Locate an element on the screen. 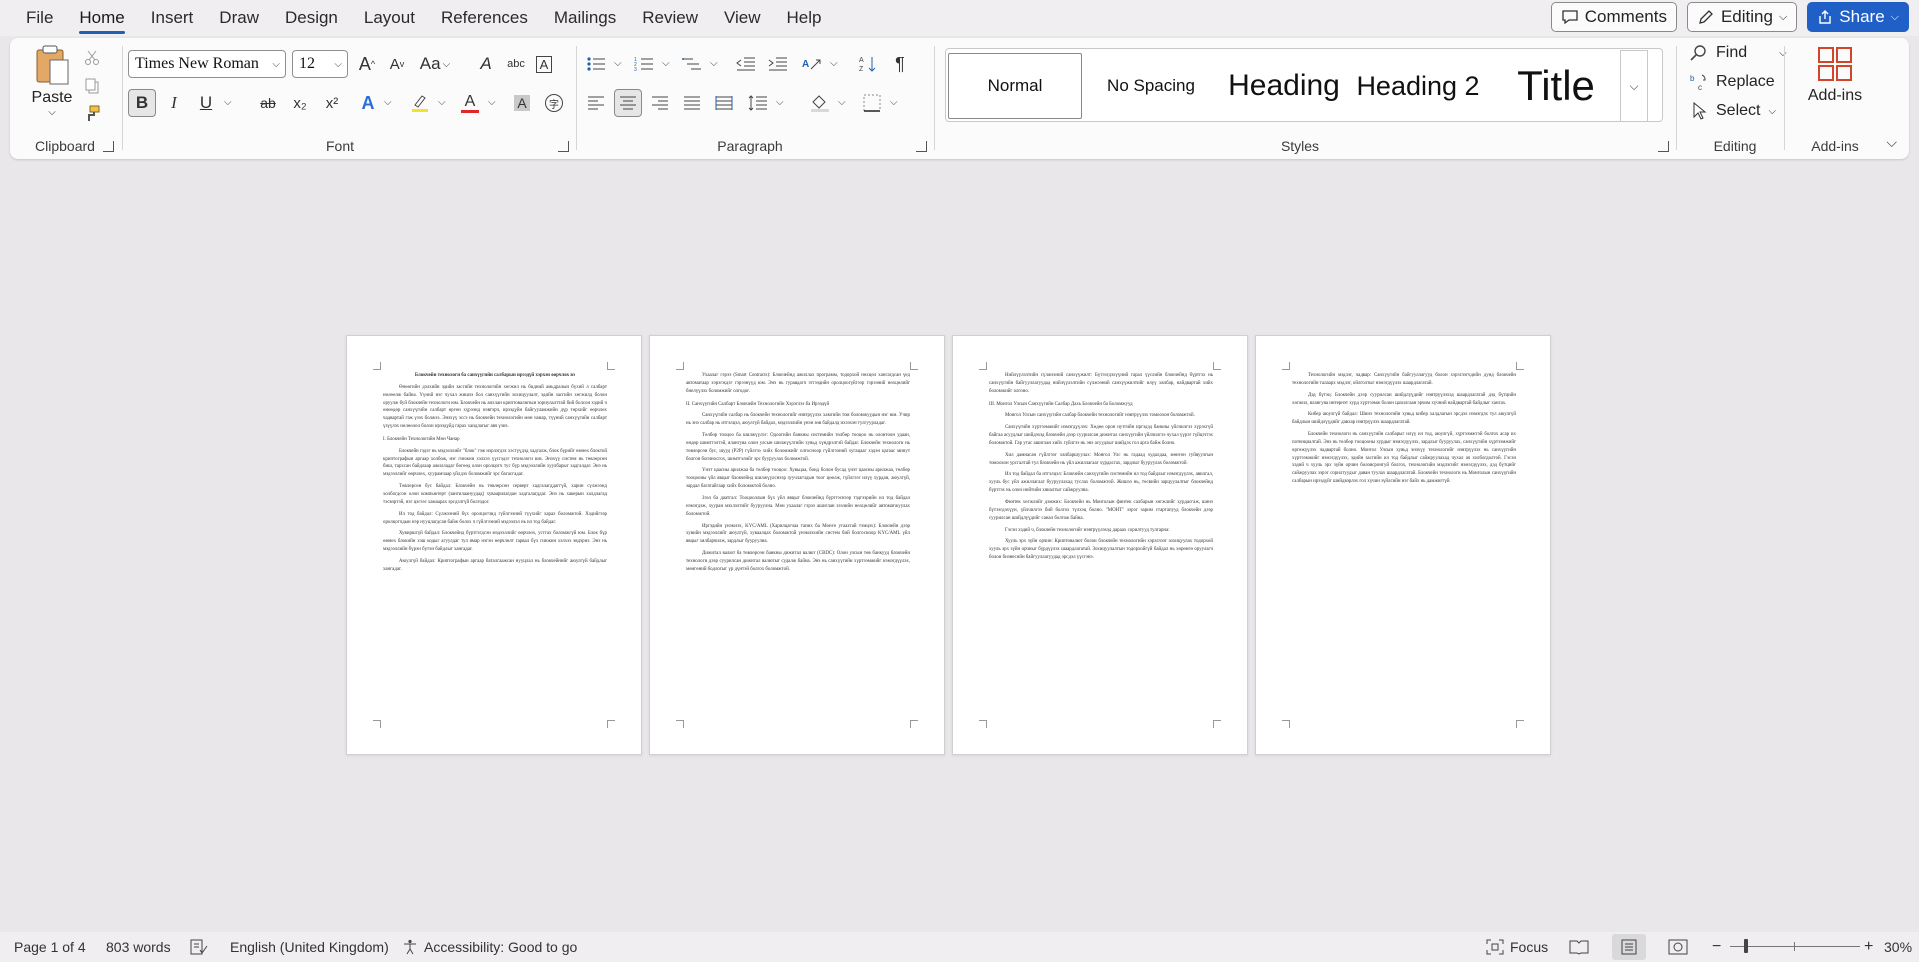  style-normal: Normal is located at coordinates (1015, 86).